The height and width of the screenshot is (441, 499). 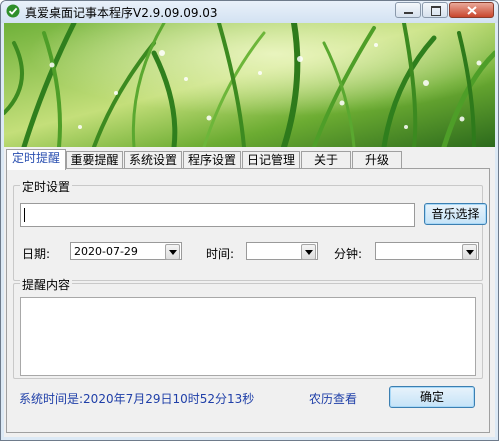 I want to click on tab-label: 关于, so click(x=325, y=160).